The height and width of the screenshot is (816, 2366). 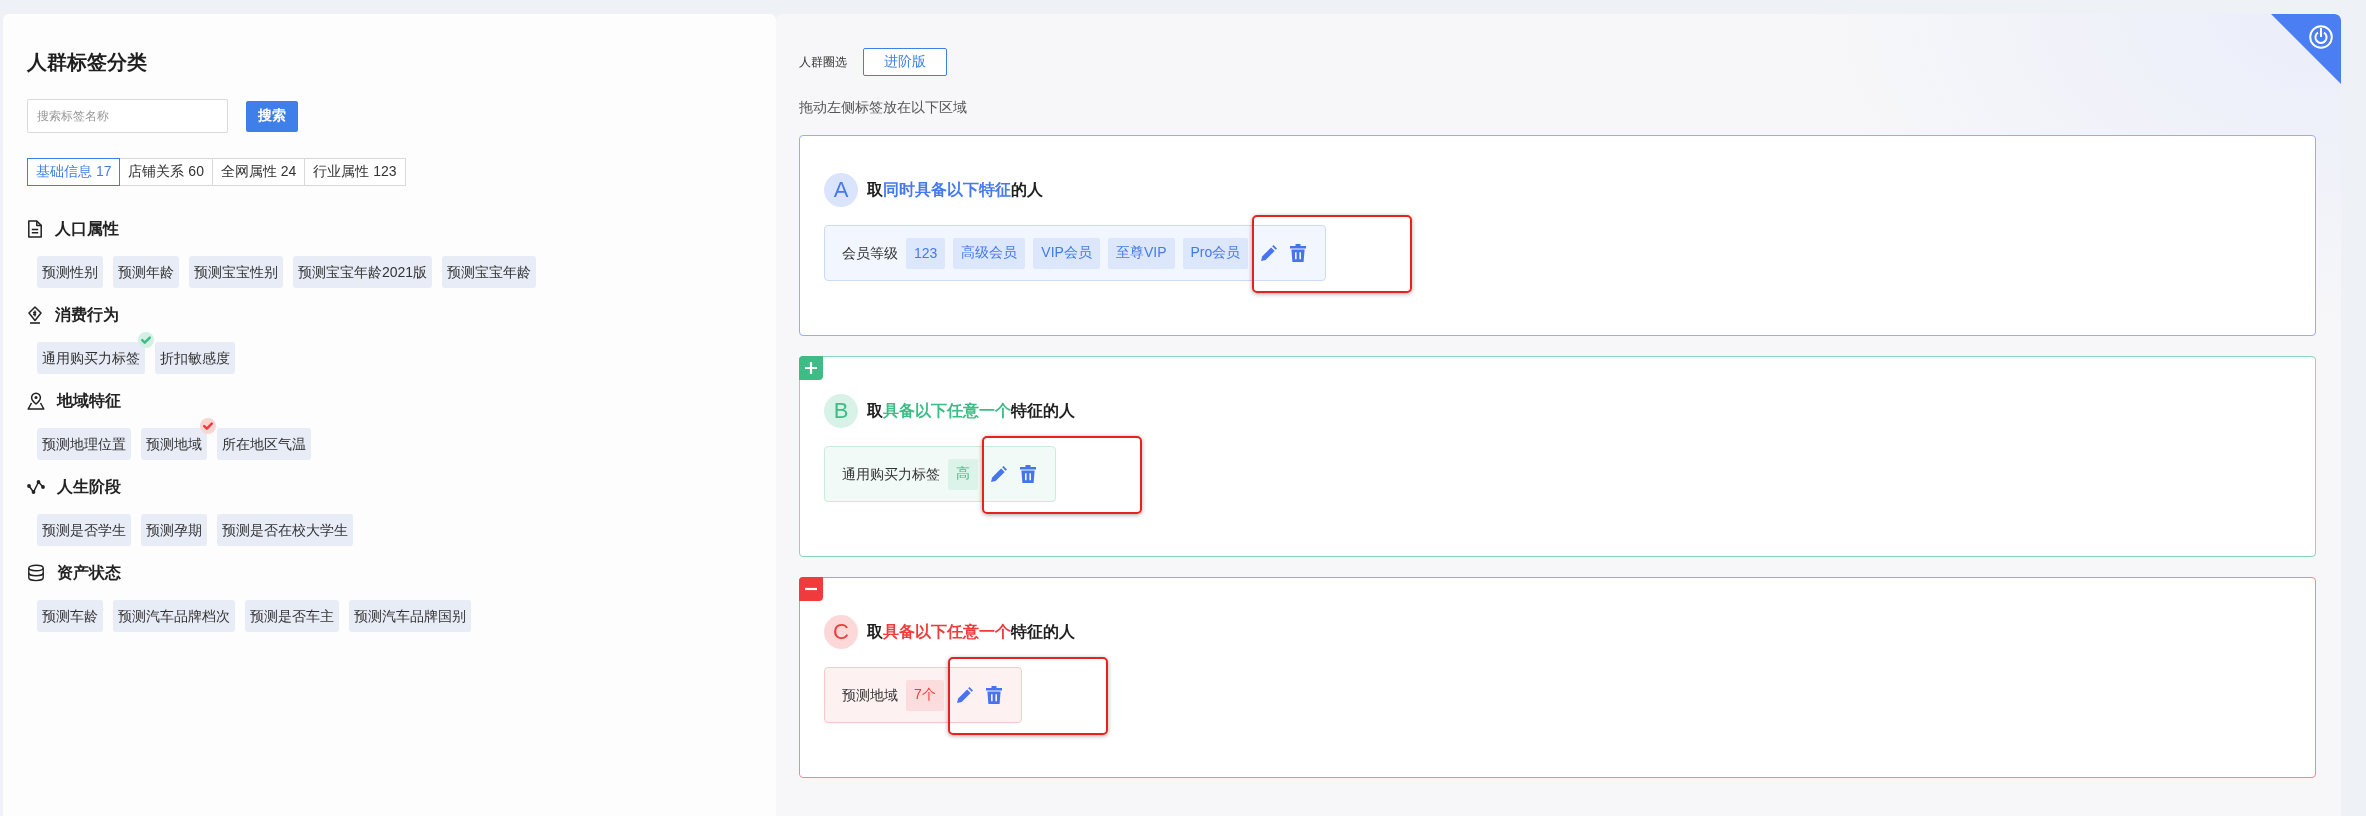 What do you see at coordinates (36, 401) in the screenshot?
I see `map-pin-icon` at bounding box center [36, 401].